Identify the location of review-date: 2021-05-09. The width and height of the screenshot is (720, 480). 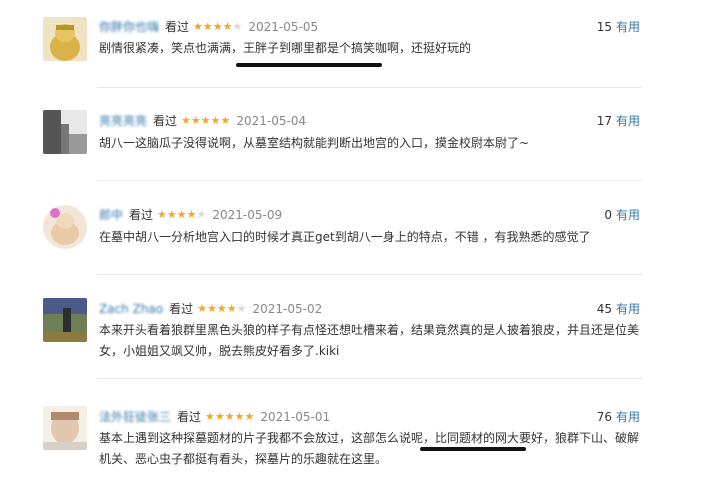
(247, 215).